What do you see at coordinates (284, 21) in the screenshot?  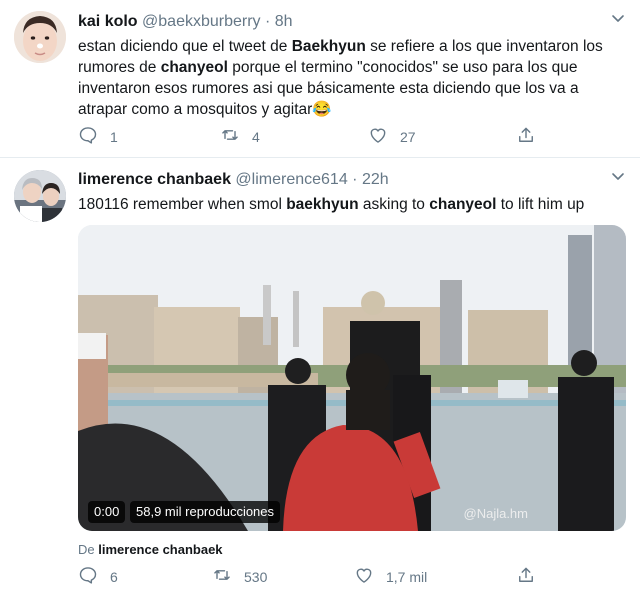 I see `timestamp: 8h` at bounding box center [284, 21].